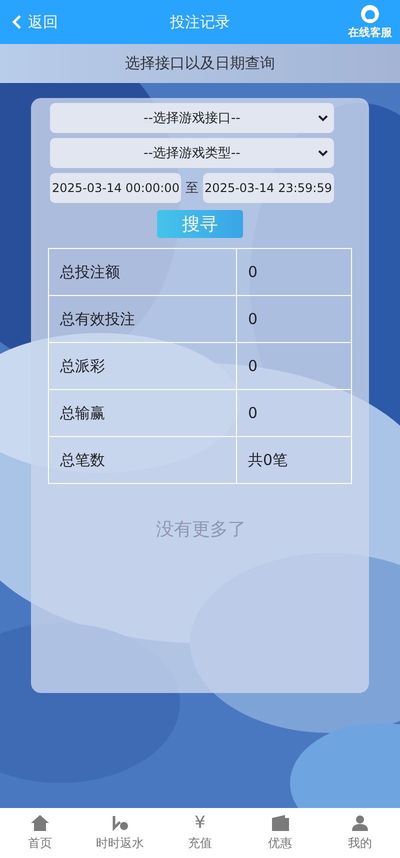 The image size is (400, 858). What do you see at coordinates (192, 153) in the screenshot?
I see `dropdown-field: --选择游戏类型--` at bounding box center [192, 153].